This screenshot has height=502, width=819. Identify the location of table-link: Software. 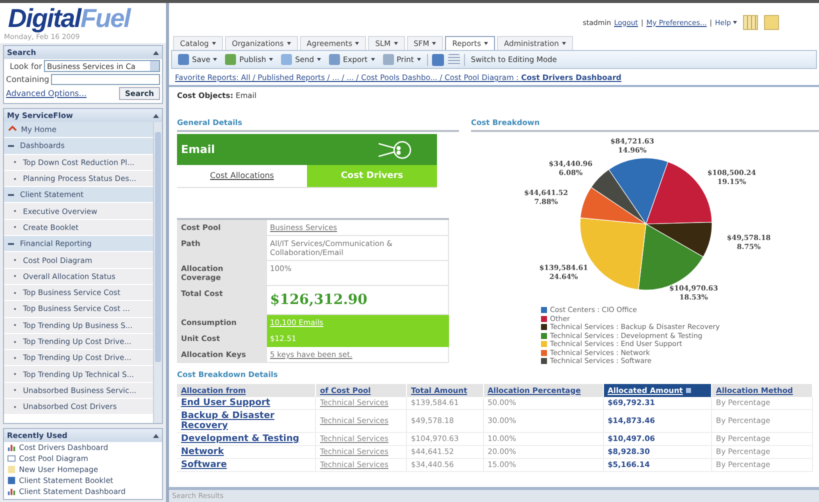
(246, 464).